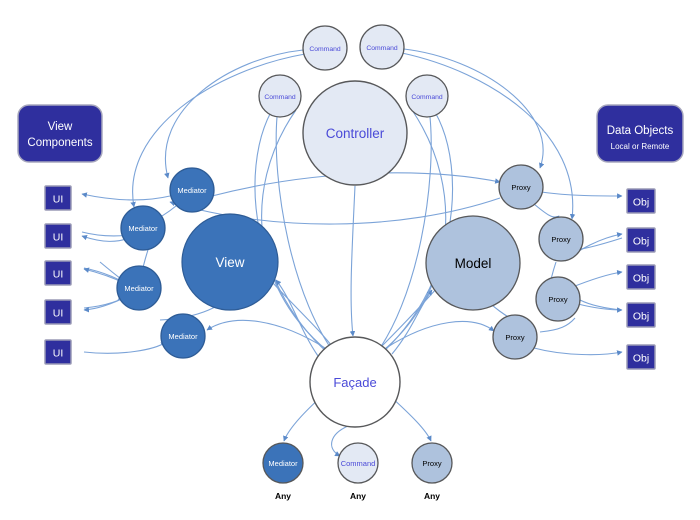 The height and width of the screenshot is (520, 700). I want to click on node-model: Model, so click(473, 263).